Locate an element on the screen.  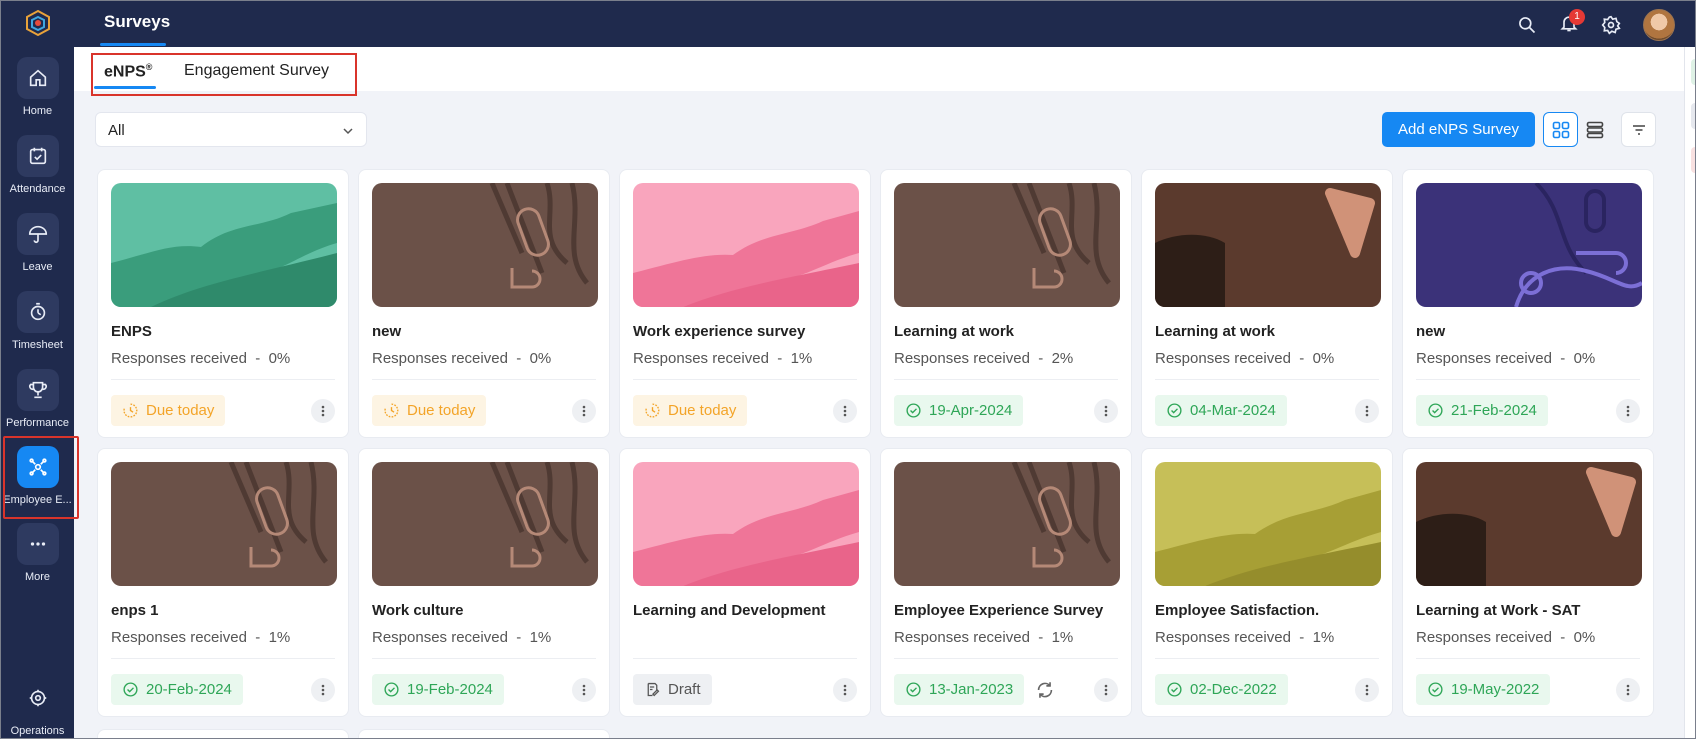
survey-status-badge: 19-May-2022 is located at coordinates (1483, 689).